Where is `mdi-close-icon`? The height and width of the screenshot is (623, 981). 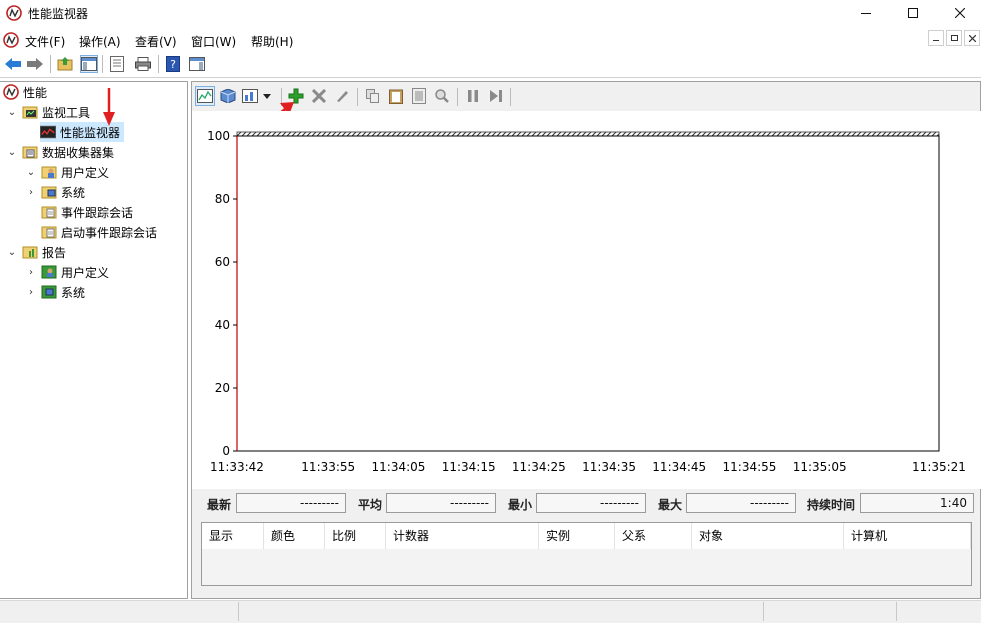 mdi-close-icon is located at coordinates (972, 38).